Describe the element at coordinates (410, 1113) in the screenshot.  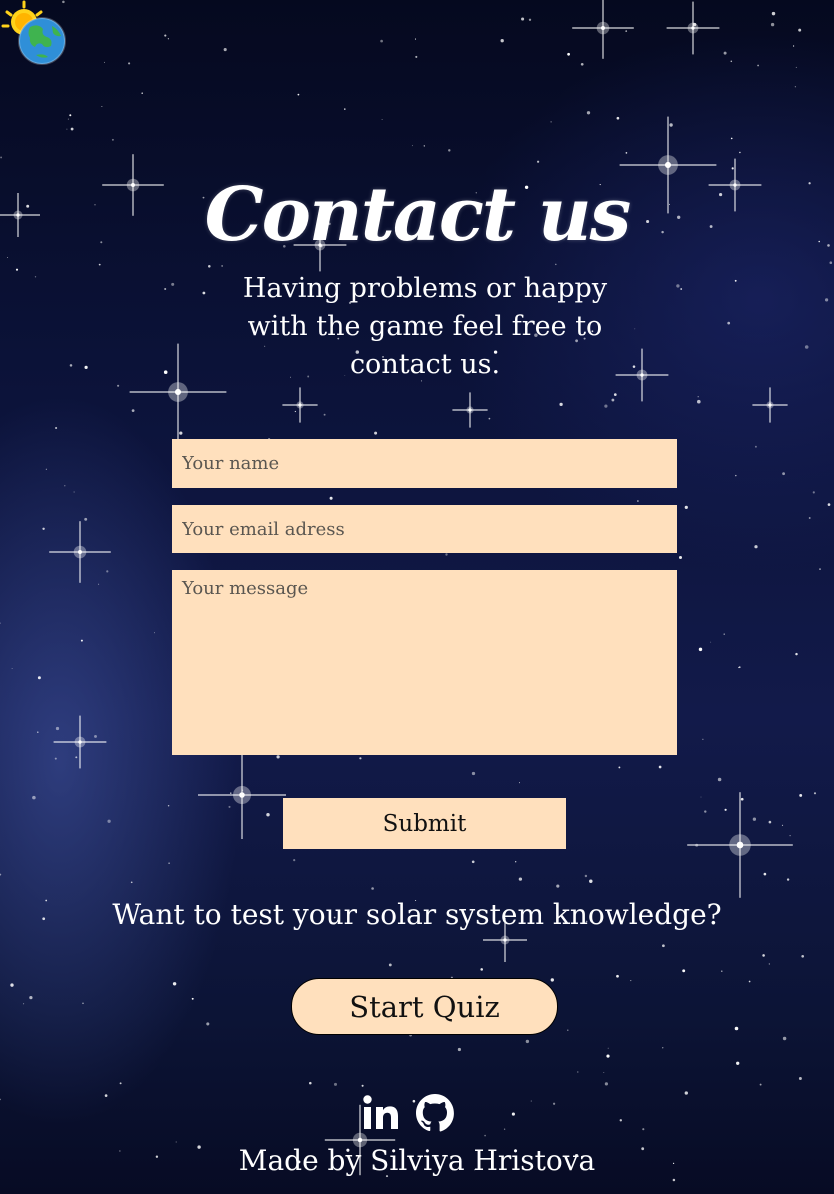
I see `social-links` at that location.